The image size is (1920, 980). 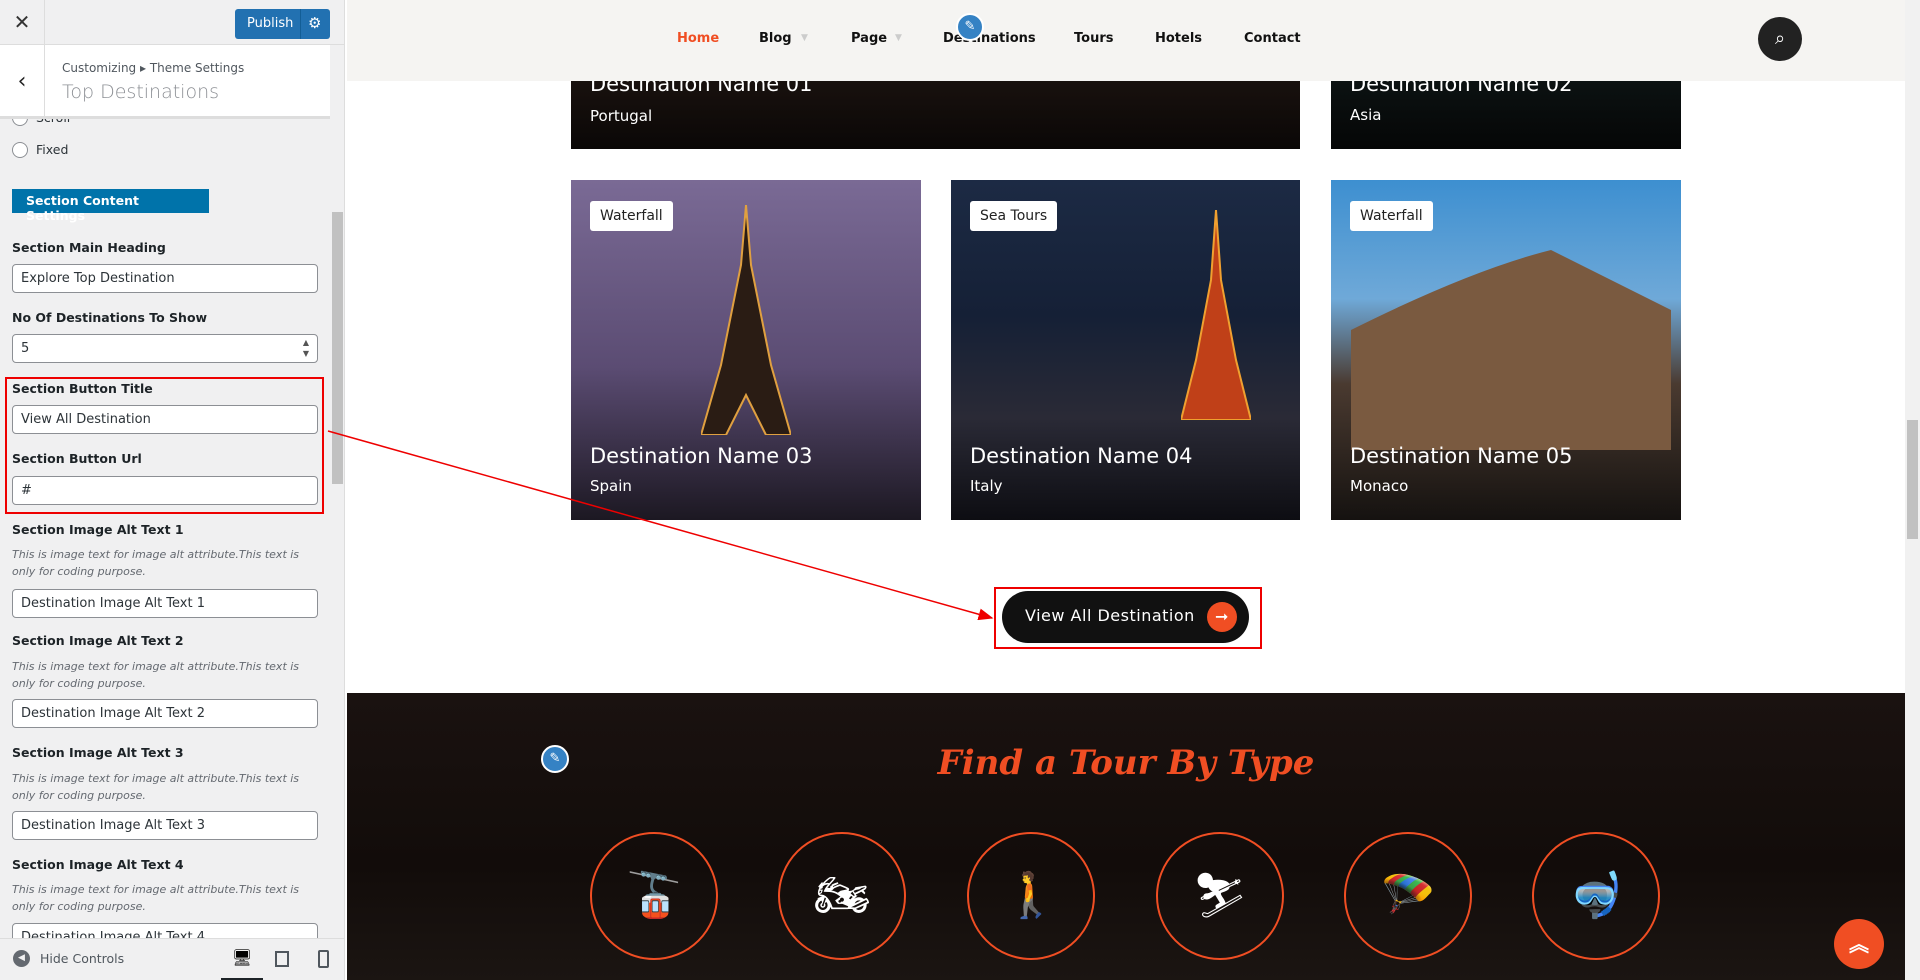 What do you see at coordinates (110, 317) in the screenshot?
I see `field-label: No Of Destinations To Show` at bounding box center [110, 317].